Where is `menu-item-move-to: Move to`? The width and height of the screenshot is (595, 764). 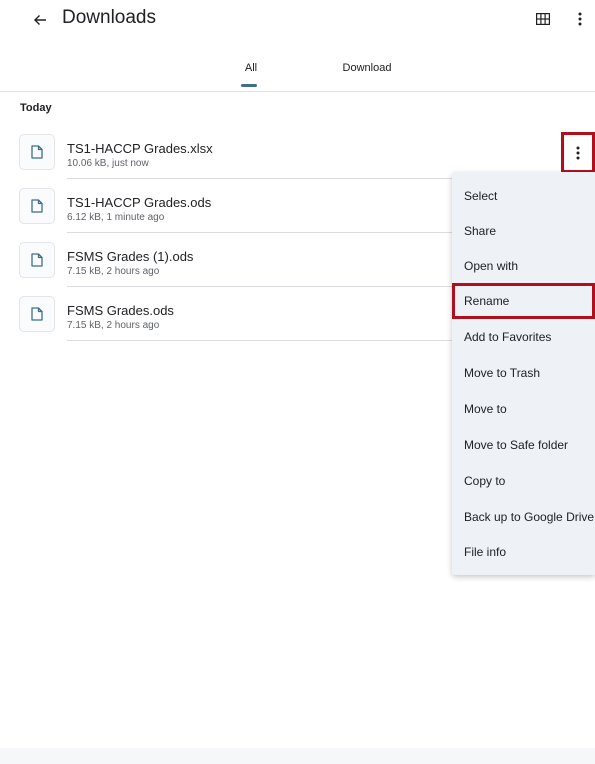
menu-item-move-to: Move to is located at coordinates (523, 409).